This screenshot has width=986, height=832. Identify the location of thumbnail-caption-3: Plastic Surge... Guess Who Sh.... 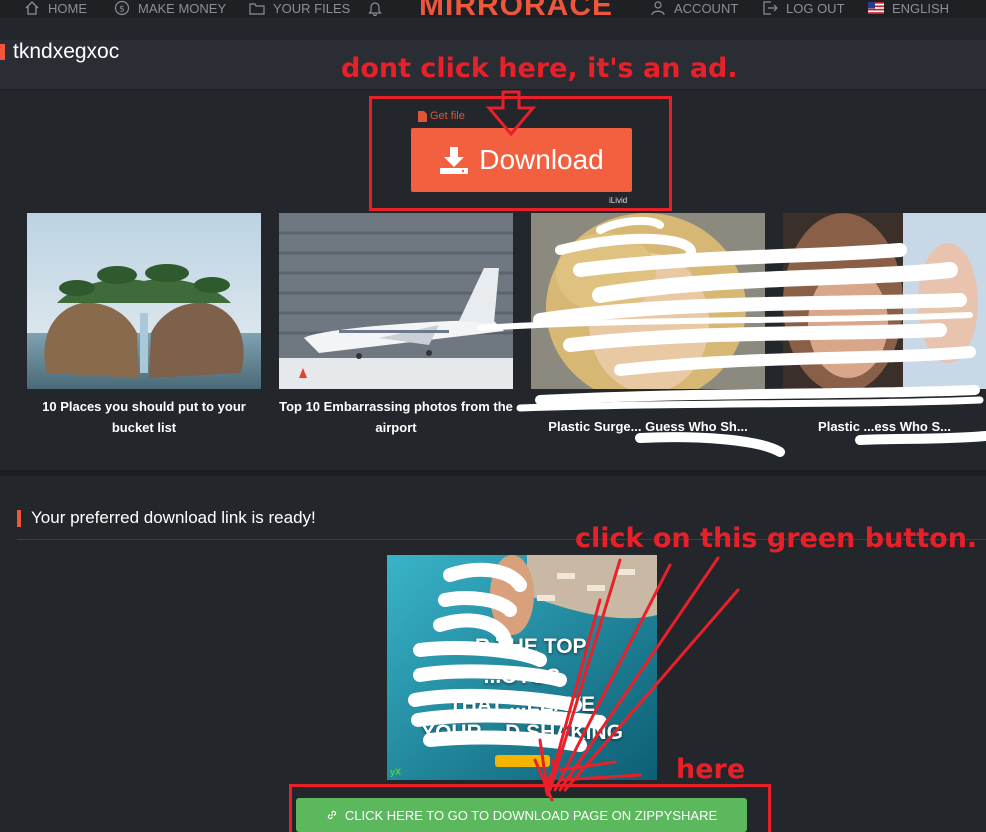
(648, 427).